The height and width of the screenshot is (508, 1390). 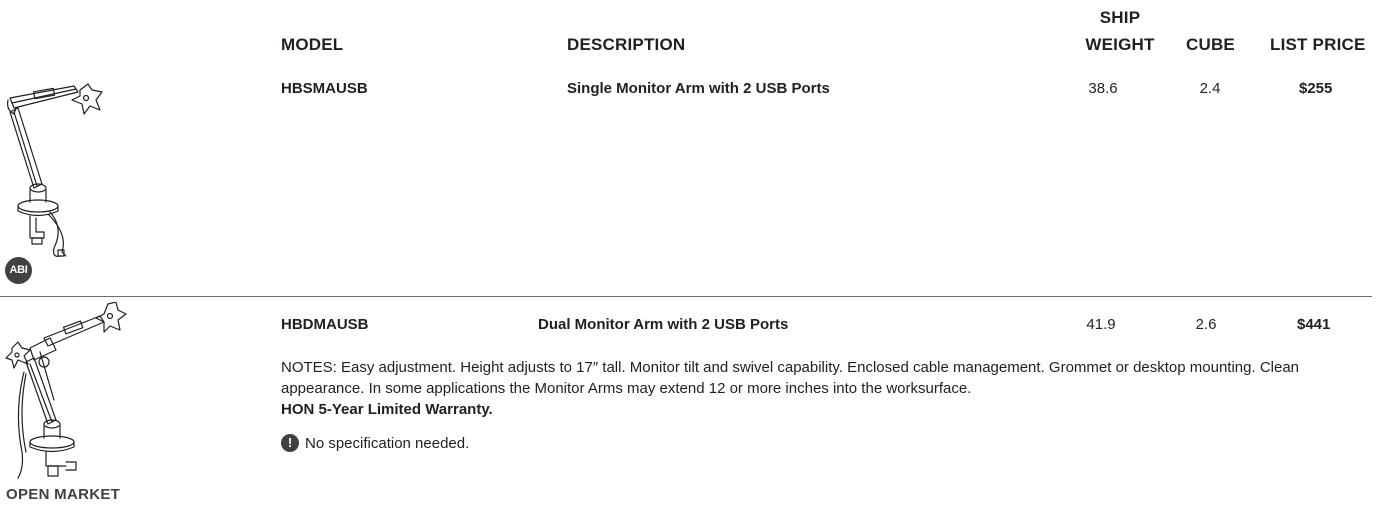 What do you see at coordinates (312, 44) in the screenshot?
I see `header-model: MODEL` at bounding box center [312, 44].